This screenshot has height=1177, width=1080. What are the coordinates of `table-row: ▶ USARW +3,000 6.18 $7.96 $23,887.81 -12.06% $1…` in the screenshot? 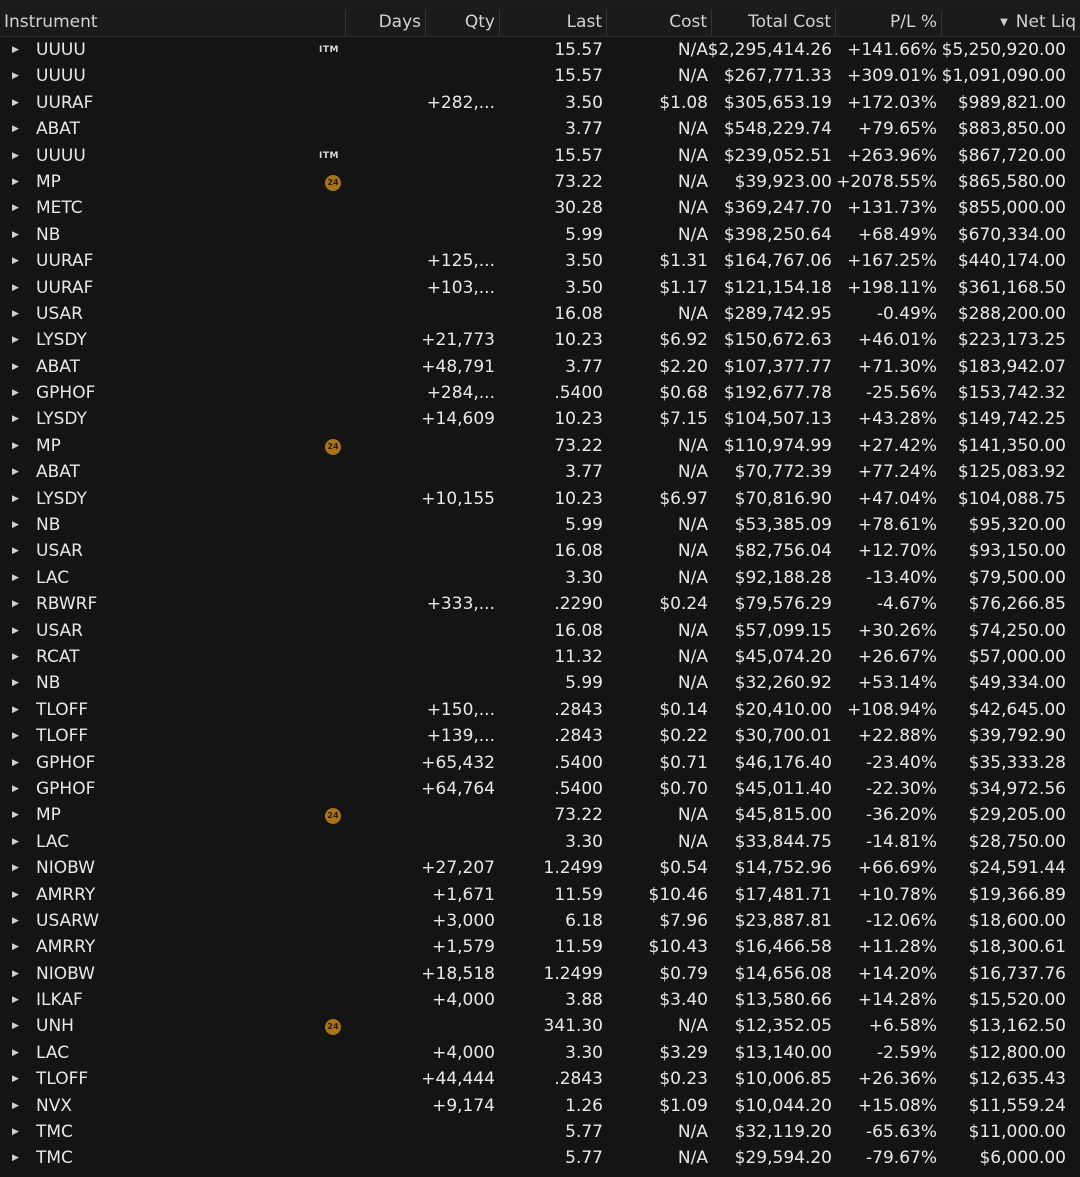 It's located at (540, 921).